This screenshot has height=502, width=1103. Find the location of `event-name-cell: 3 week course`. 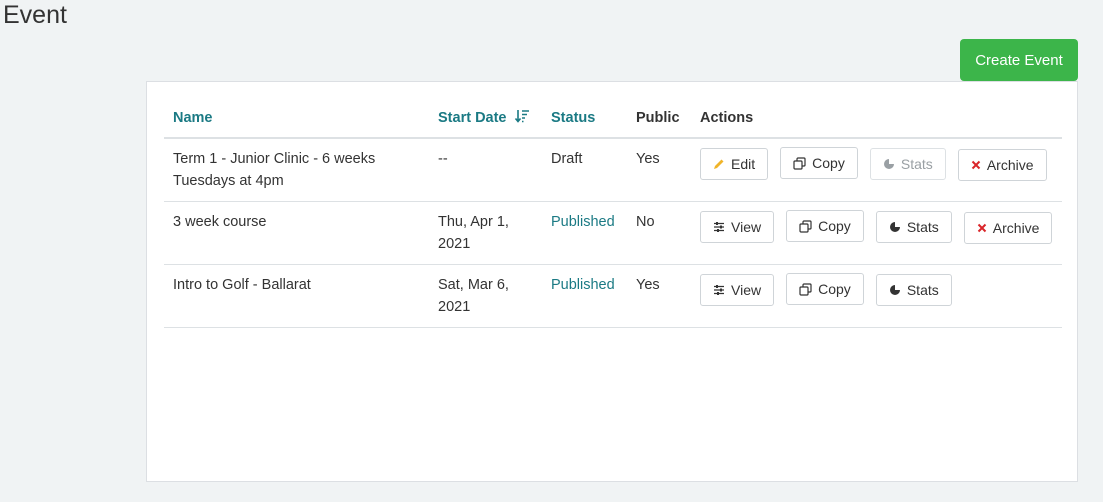

event-name-cell: 3 week course is located at coordinates (296, 233).